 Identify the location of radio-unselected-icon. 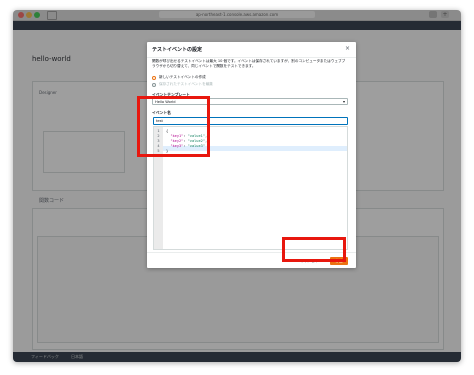
(154, 84).